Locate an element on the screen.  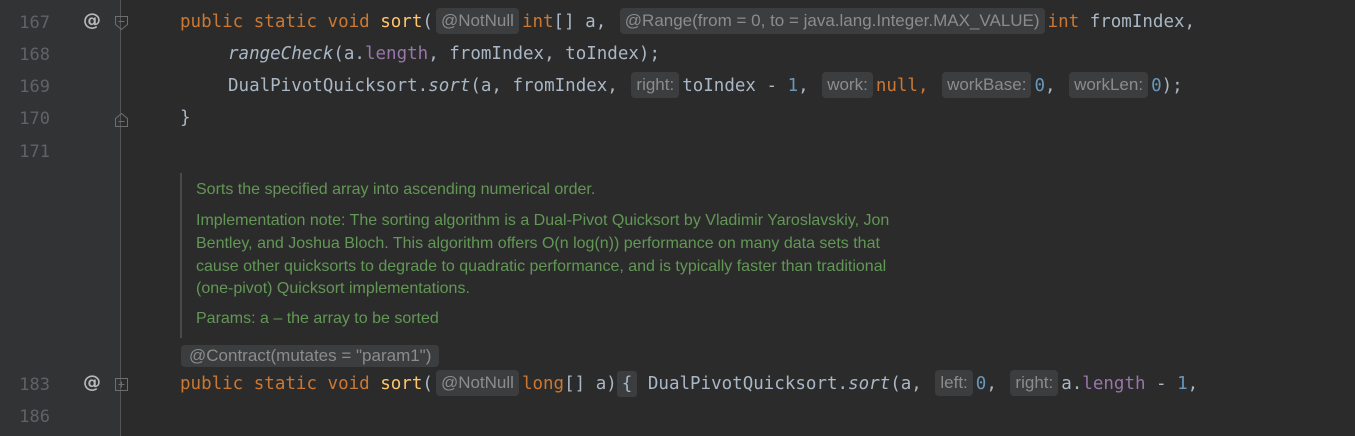
line-number: 171 is located at coordinates (34, 152).